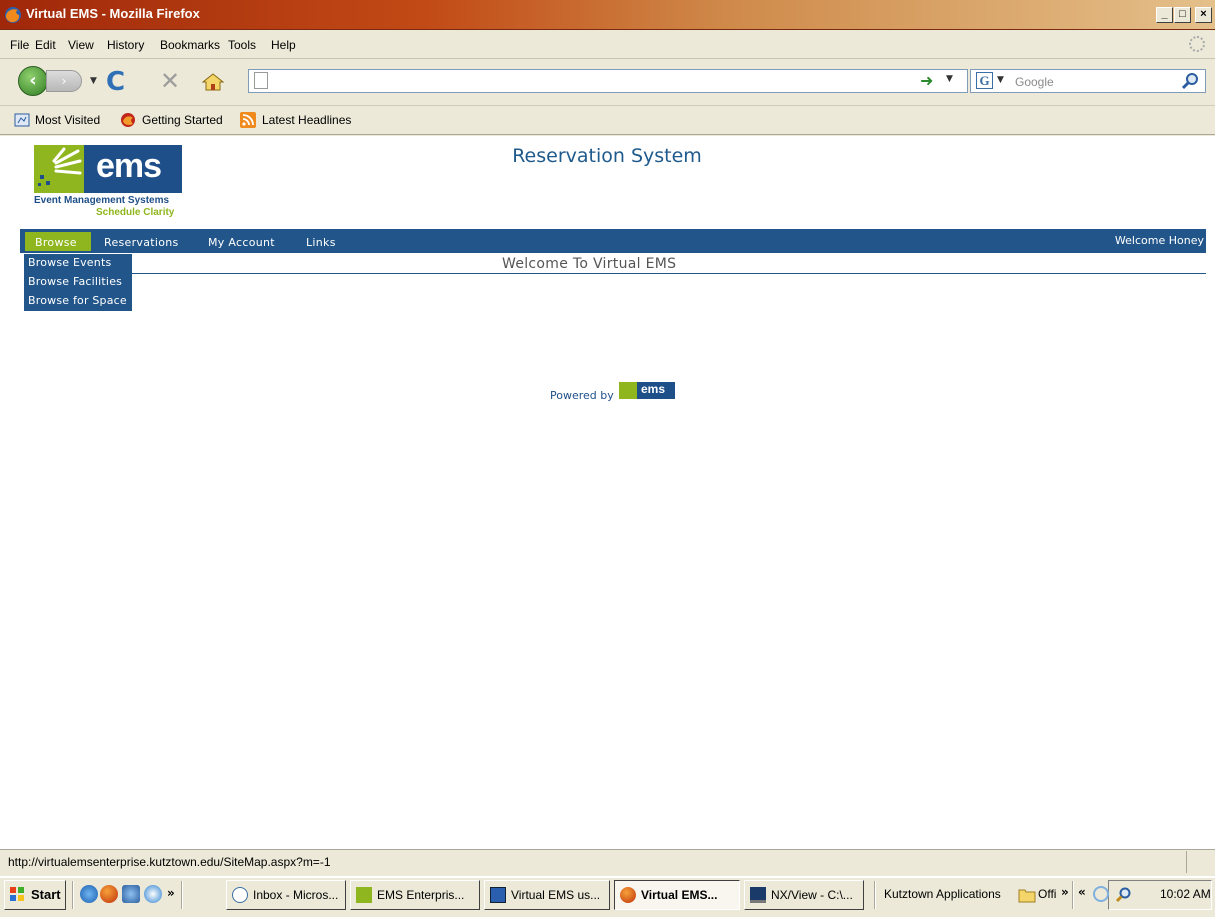 The width and height of the screenshot is (1215, 917). Describe the element at coordinates (81, 45) in the screenshot. I see `menu-view: View` at that location.